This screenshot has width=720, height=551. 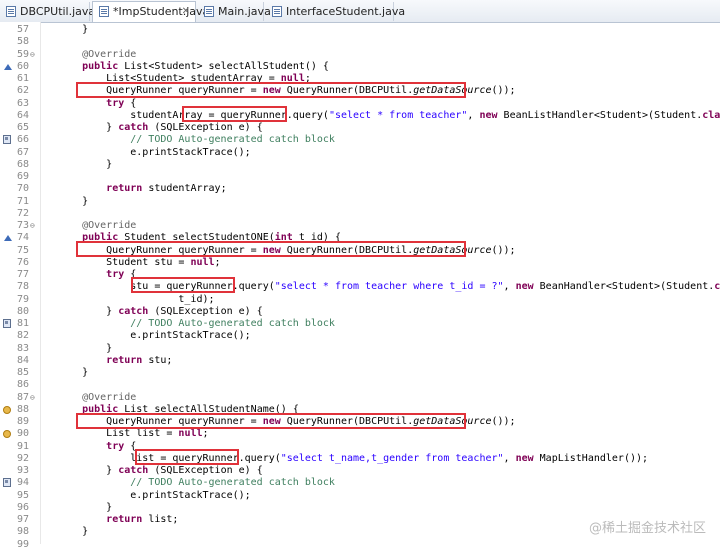 I want to click on code-text: e.printStackTrace();, so click(x=154, y=496).